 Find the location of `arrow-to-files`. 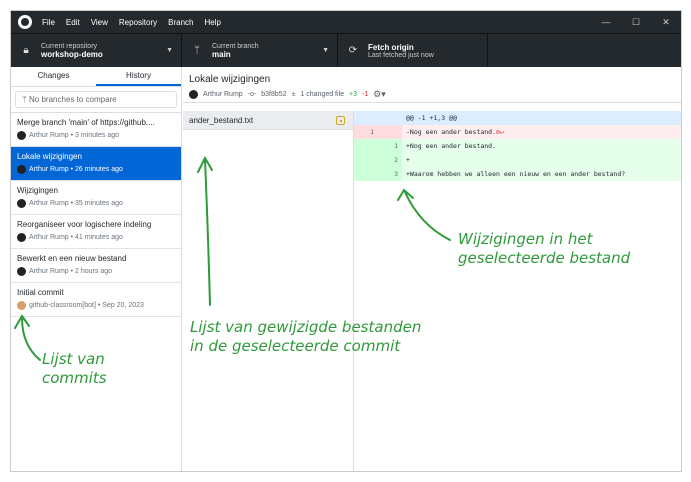

arrow-to-files is located at coordinates (205, 230).